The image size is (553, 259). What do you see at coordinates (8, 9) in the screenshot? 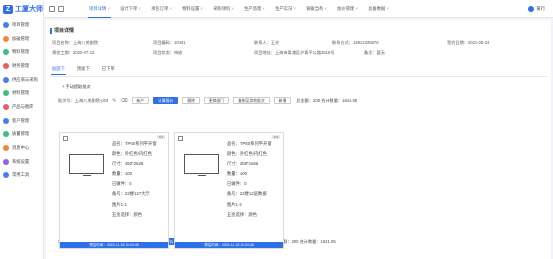
I see `logo-icon: Z` at bounding box center [8, 9].